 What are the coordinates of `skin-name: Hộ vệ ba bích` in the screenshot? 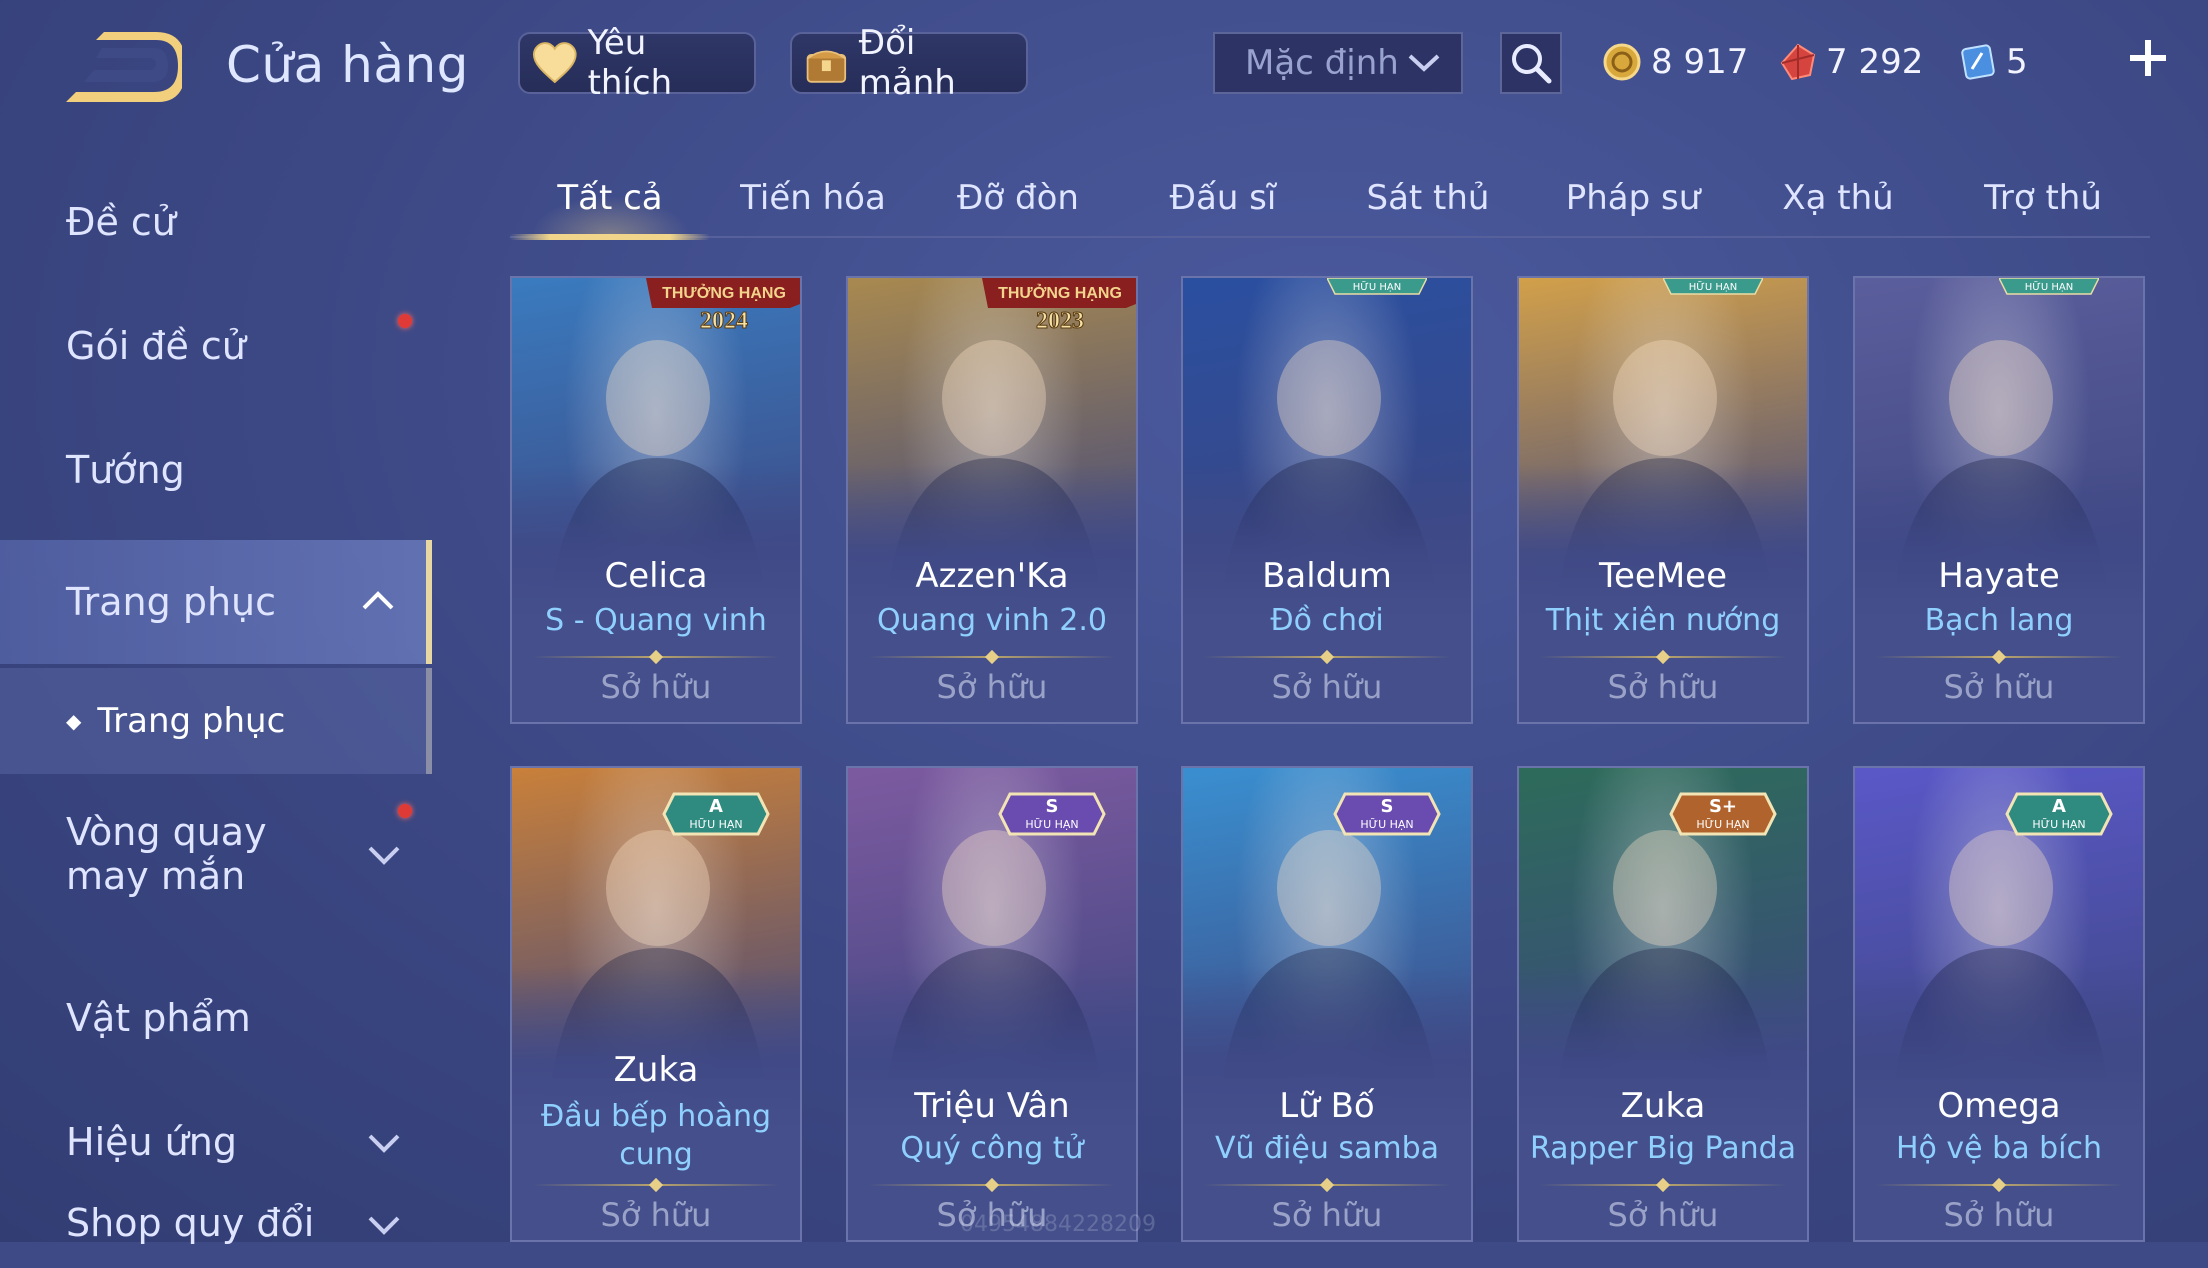 It's located at (1999, 1148).